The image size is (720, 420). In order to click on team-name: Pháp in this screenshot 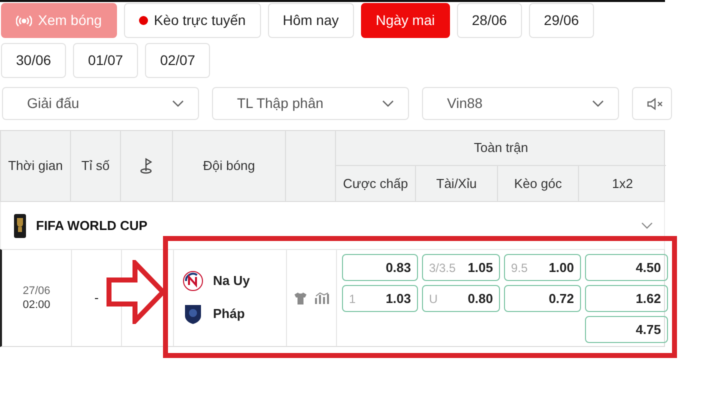, I will do `click(229, 314)`.